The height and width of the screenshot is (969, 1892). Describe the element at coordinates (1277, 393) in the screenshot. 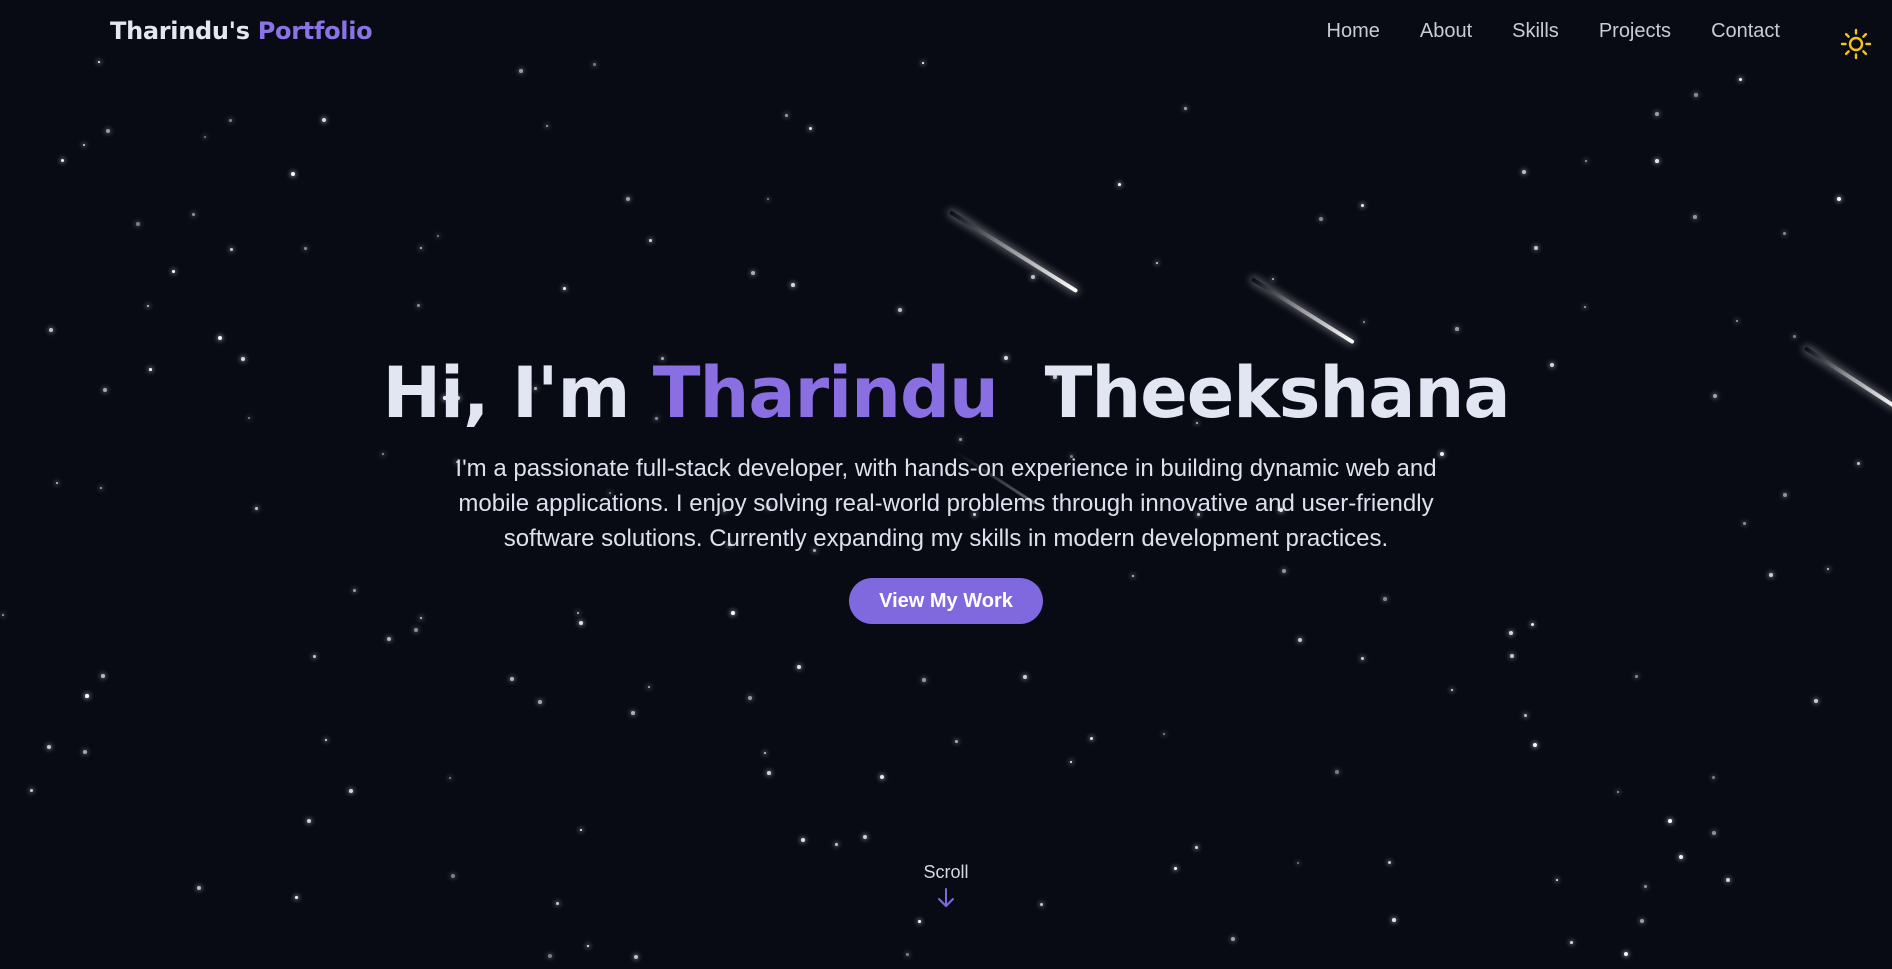

I see `hero-last-name: Theekshana` at that location.